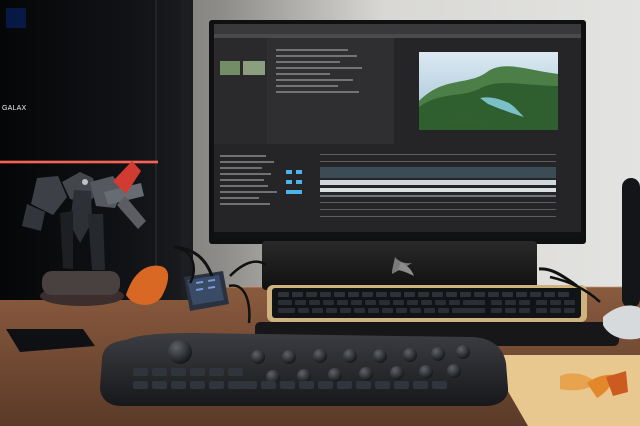  What do you see at coordinates (399, 265) in the screenshot?
I see `speaker-bar` at bounding box center [399, 265].